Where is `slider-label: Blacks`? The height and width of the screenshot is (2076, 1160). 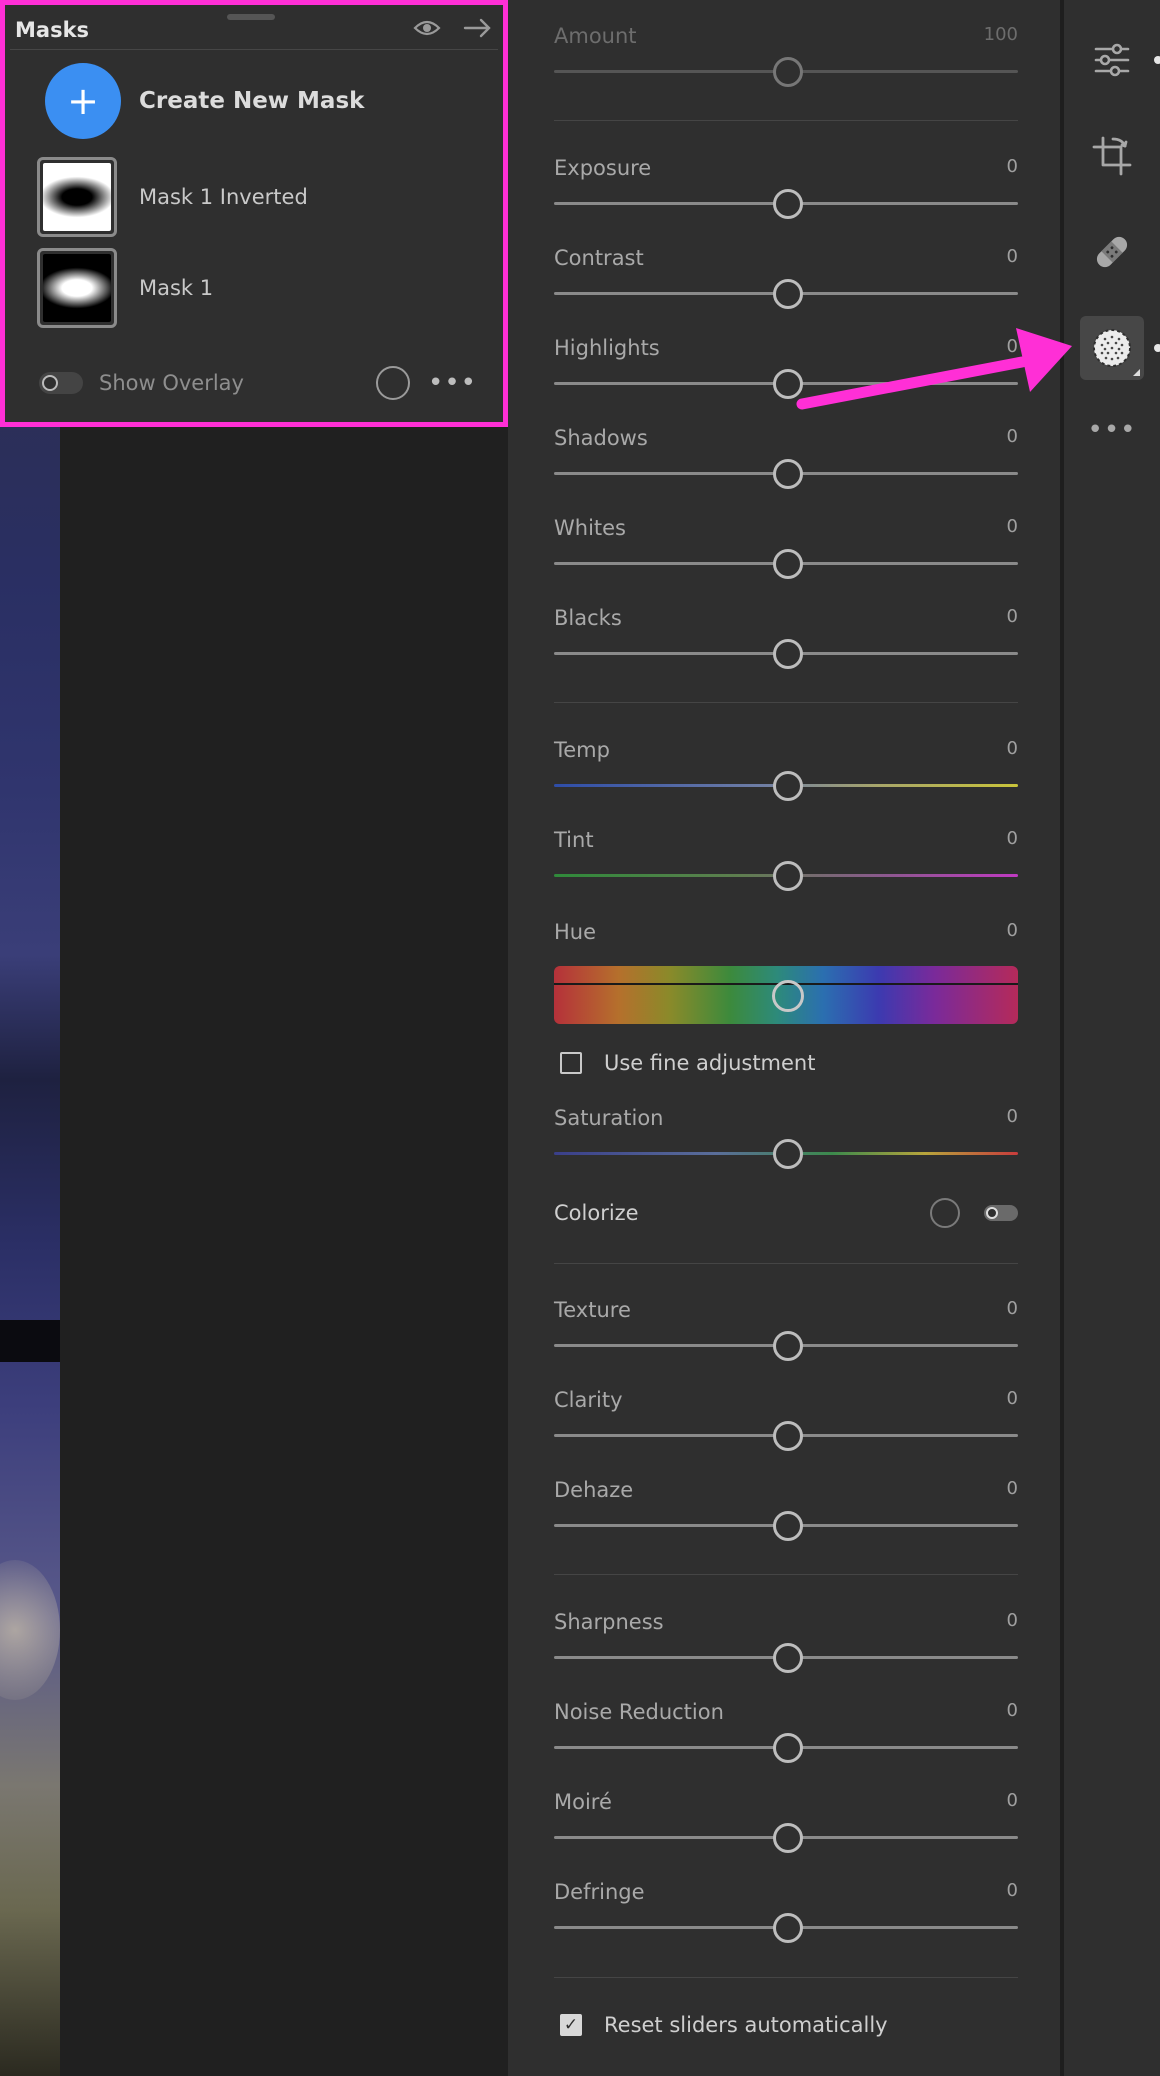 slider-label: Blacks is located at coordinates (588, 618).